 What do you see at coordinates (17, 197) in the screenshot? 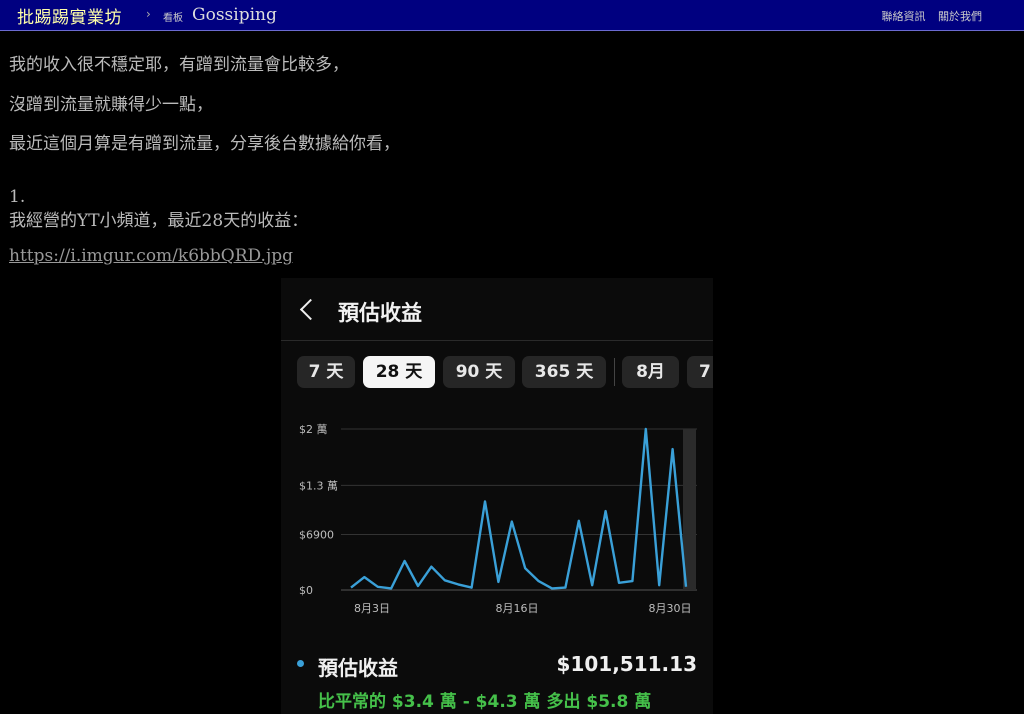
I see `article-line: 1.` at bounding box center [17, 197].